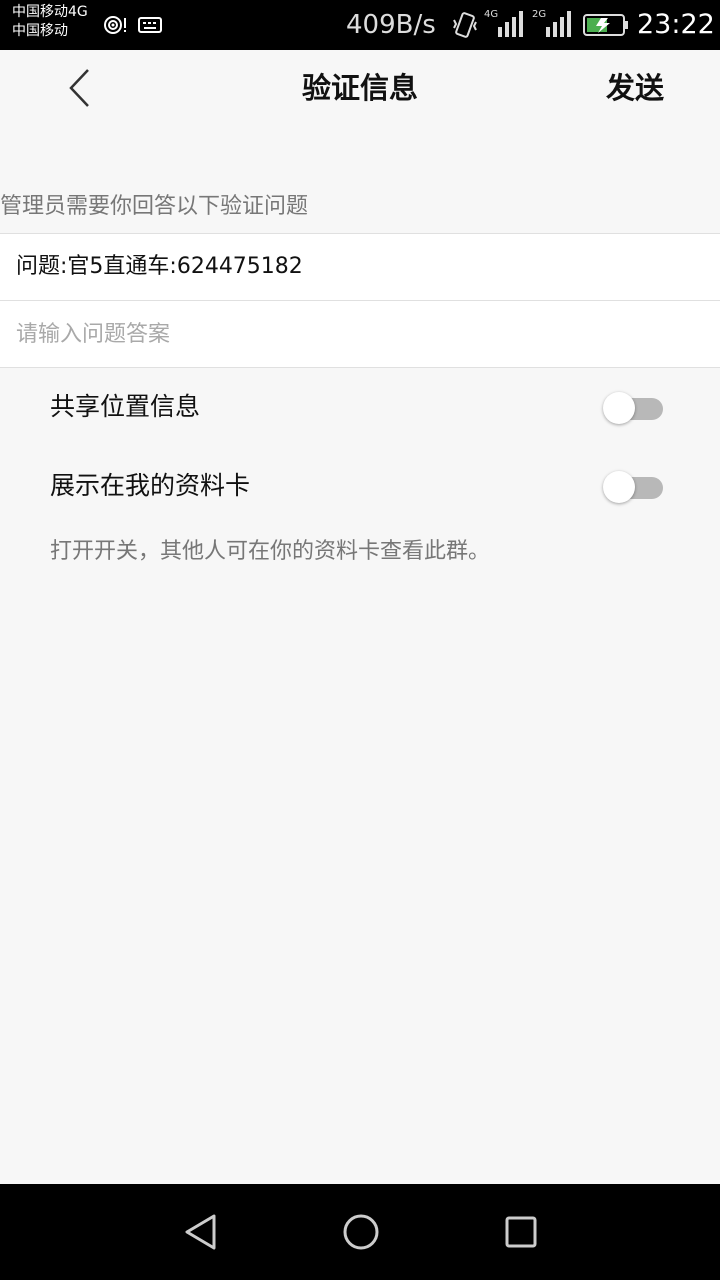  What do you see at coordinates (270, 551) in the screenshot?
I see `profile-card-note: 打开开关，其他人可在你的资料卡查看此群。` at bounding box center [270, 551].